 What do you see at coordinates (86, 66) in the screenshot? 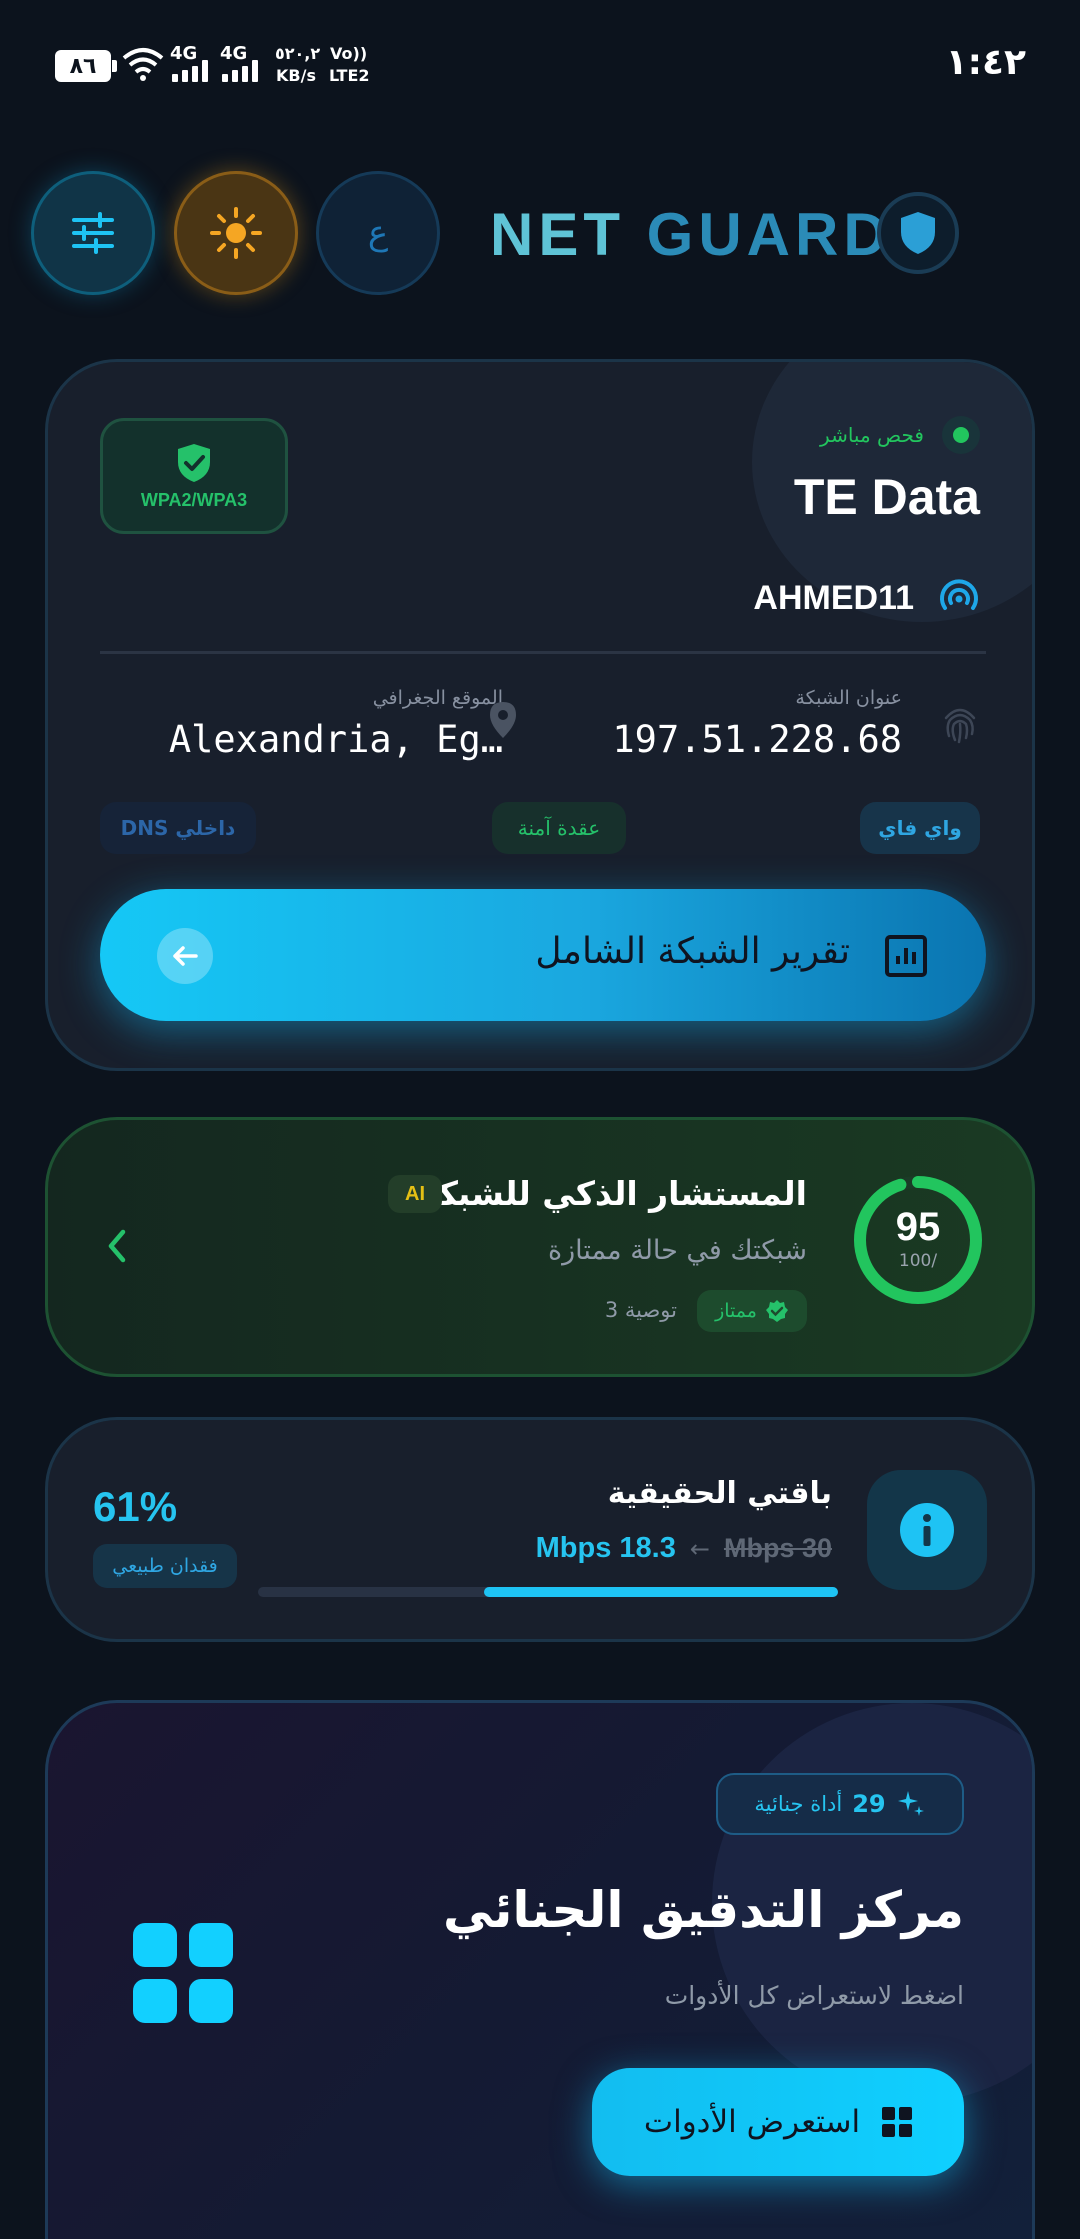
I see `battery-indicator: ٨٦` at bounding box center [86, 66].